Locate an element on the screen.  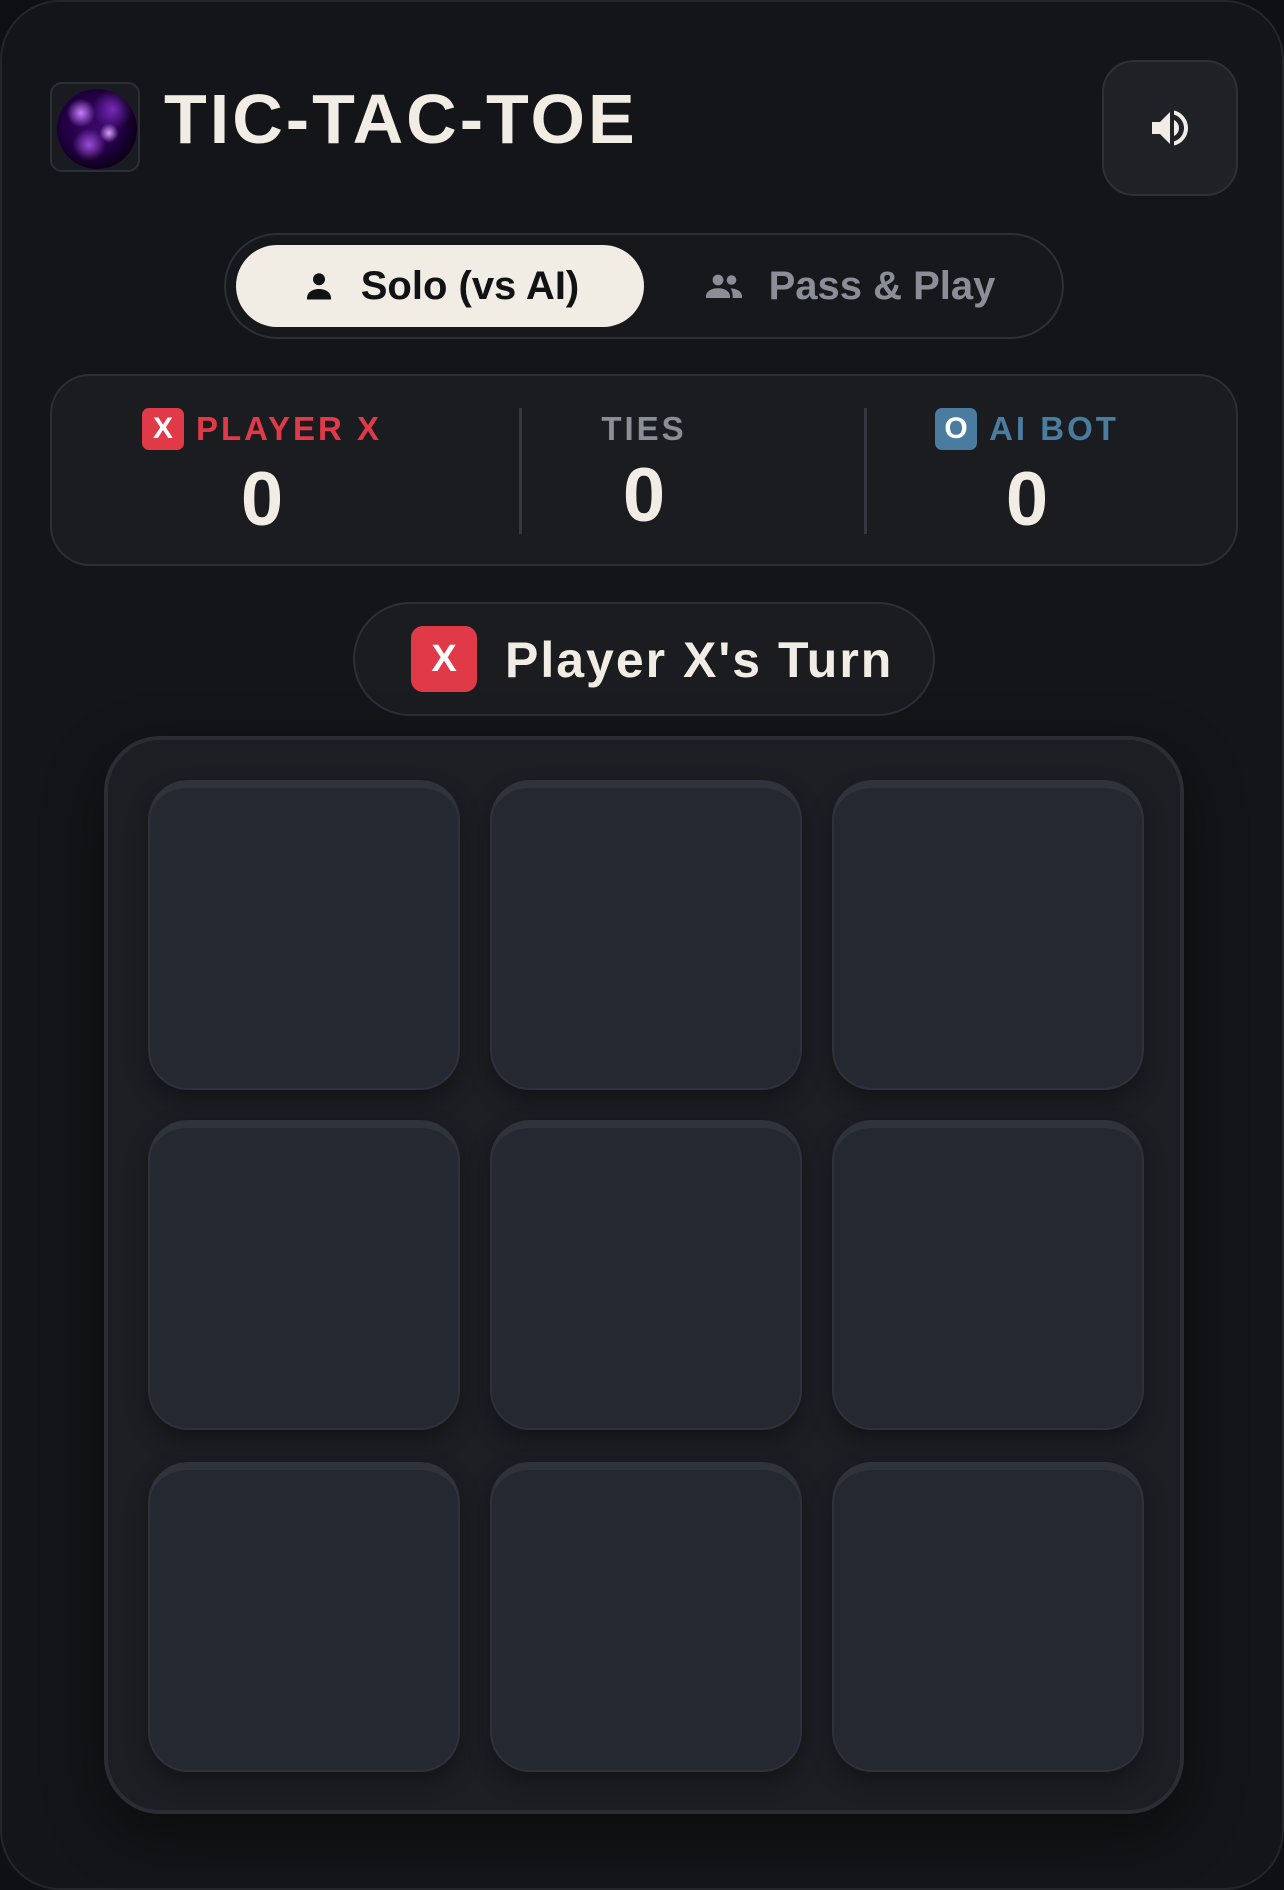
turn-indicator: X Player X's Turn is located at coordinates (644, 659).